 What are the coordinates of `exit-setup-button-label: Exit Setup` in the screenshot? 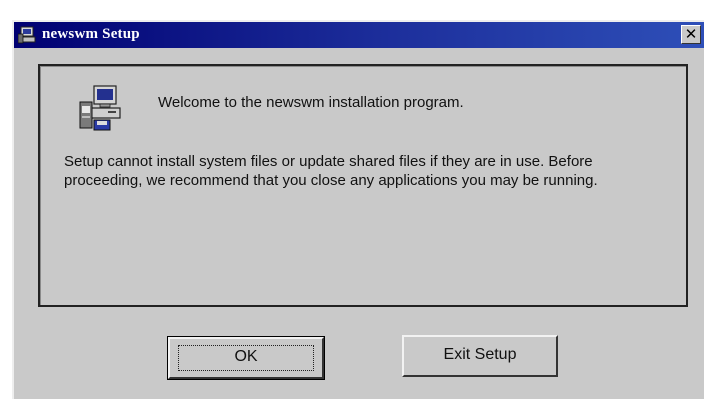 It's located at (480, 354).